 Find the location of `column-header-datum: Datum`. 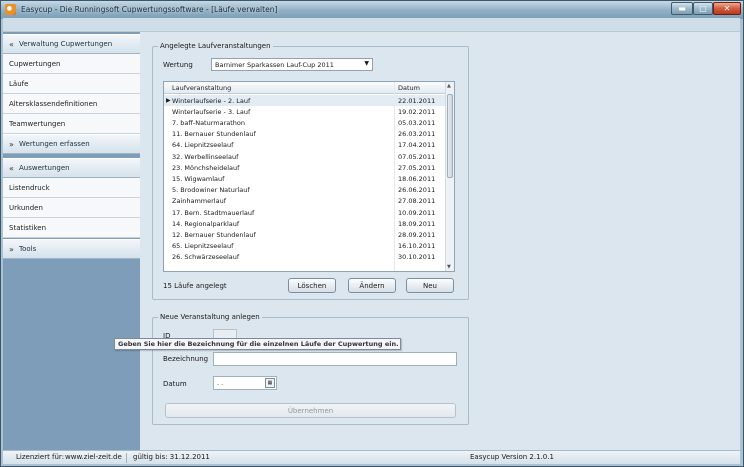

column-header-datum: Datum is located at coordinates (409, 88).